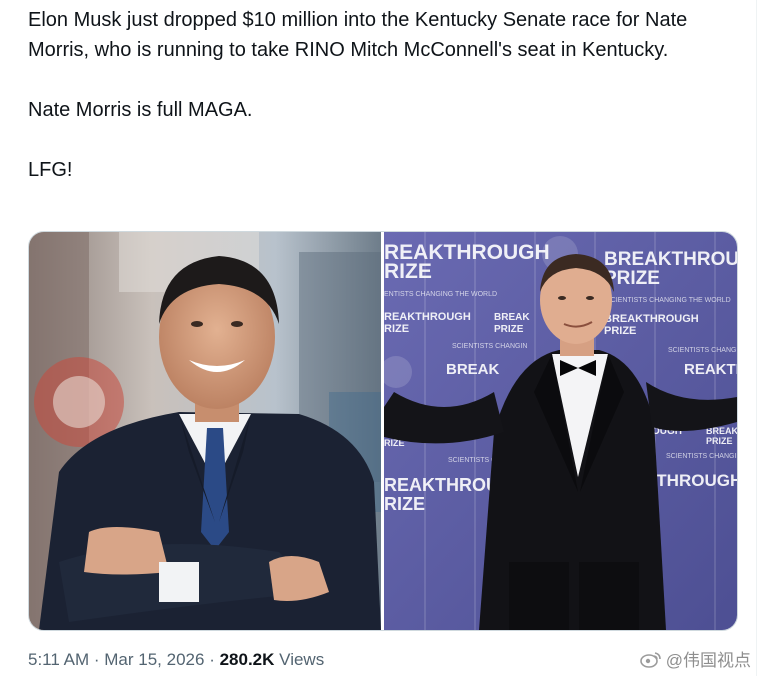 The height and width of the screenshot is (676, 761). What do you see at coordinates (302, 659) in the screenshot?
I see `views-label: Views` at bounding box center [302, 659].